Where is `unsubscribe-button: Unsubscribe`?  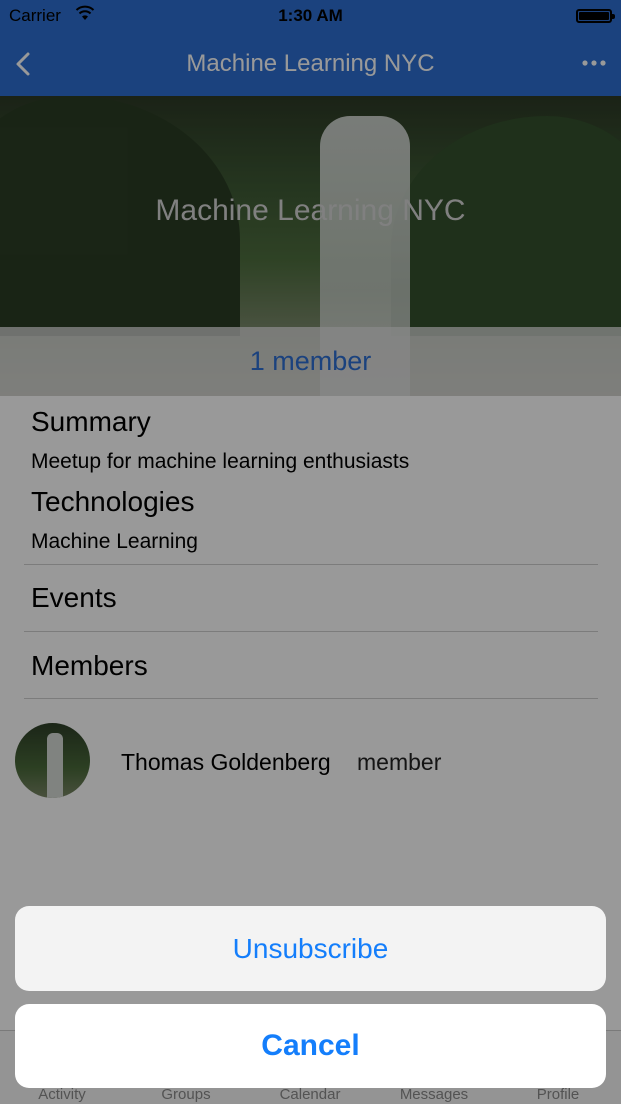 unsubscribe-button: Unsubscribe is located at coordinates (310, 948).